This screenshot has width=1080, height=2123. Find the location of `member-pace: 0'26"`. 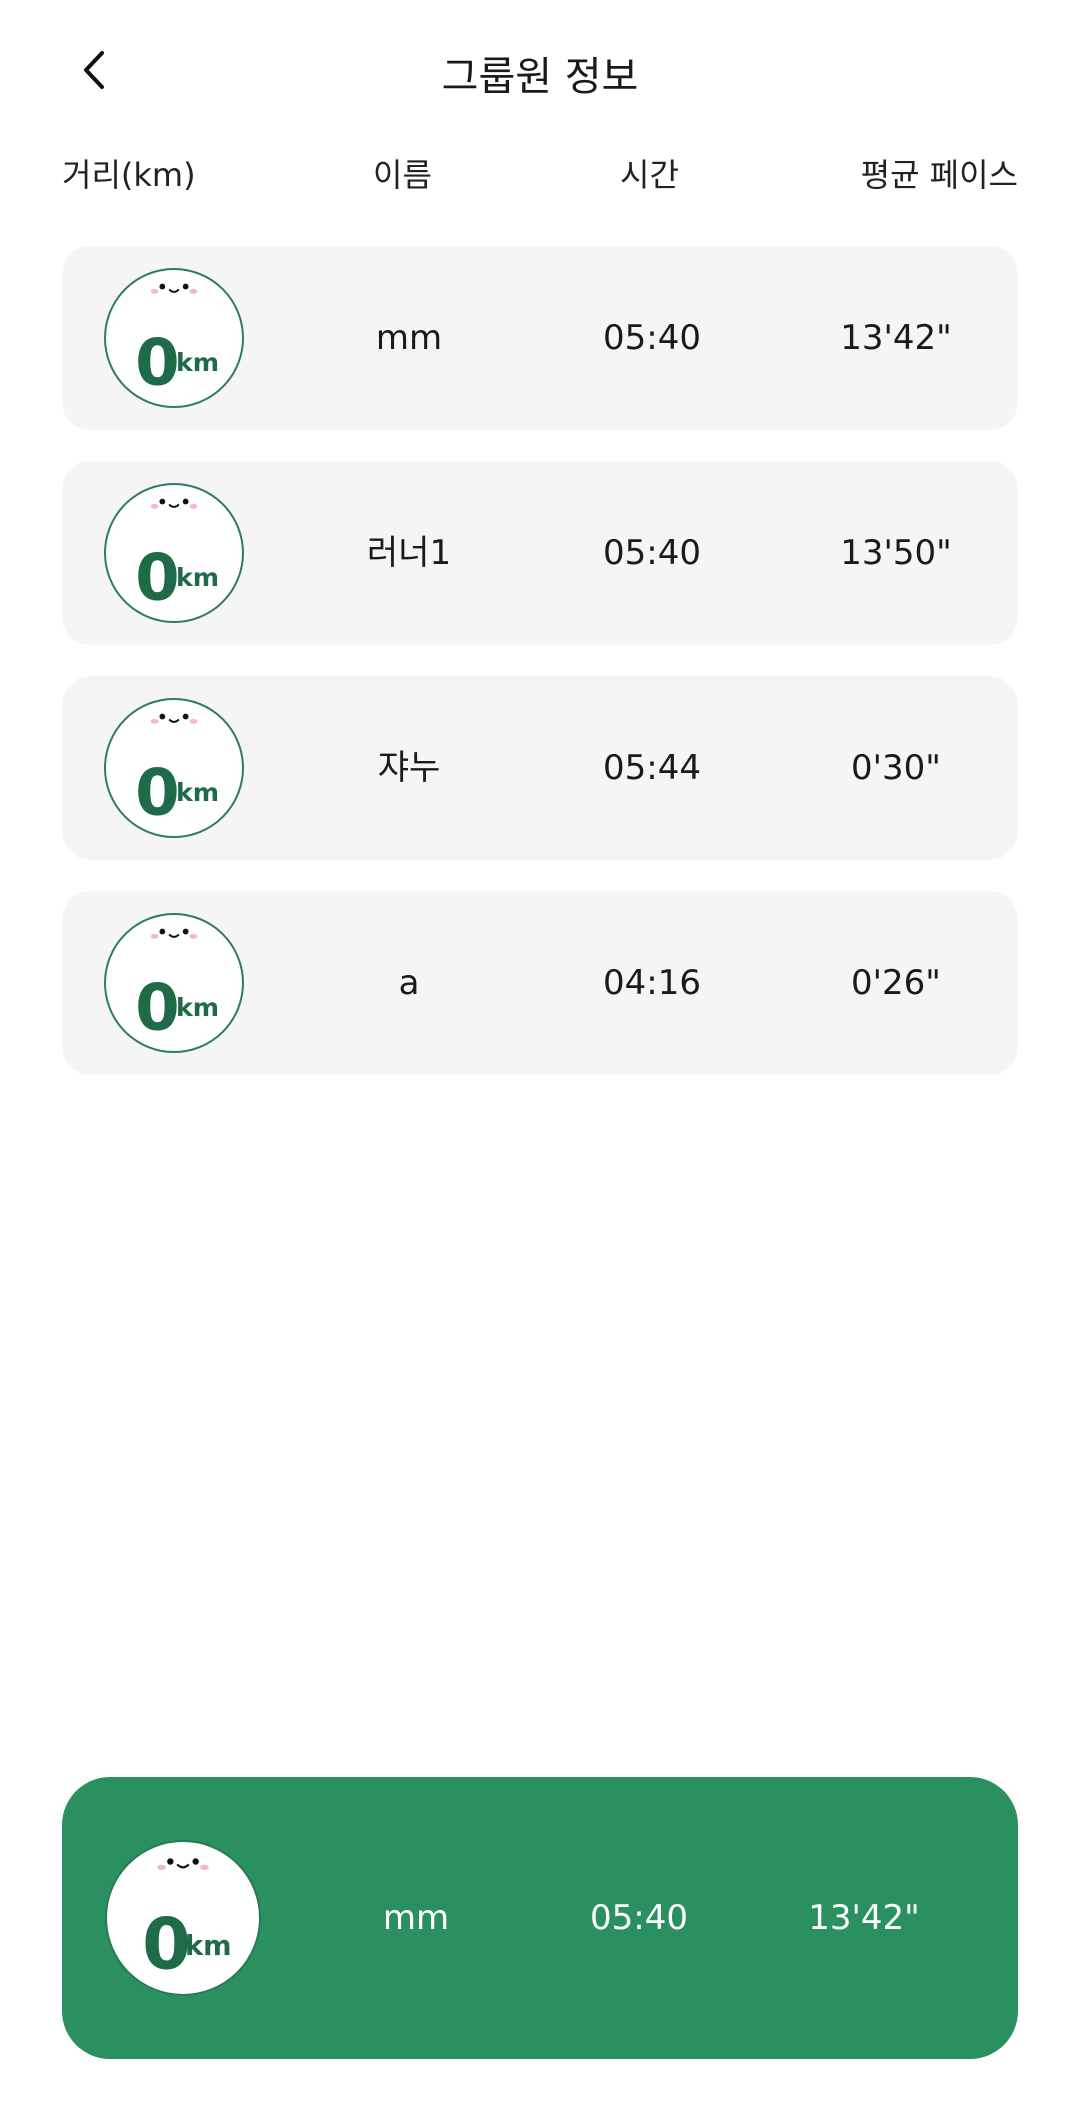

member-pace: 0'26" is located at coordinates (896, 983).